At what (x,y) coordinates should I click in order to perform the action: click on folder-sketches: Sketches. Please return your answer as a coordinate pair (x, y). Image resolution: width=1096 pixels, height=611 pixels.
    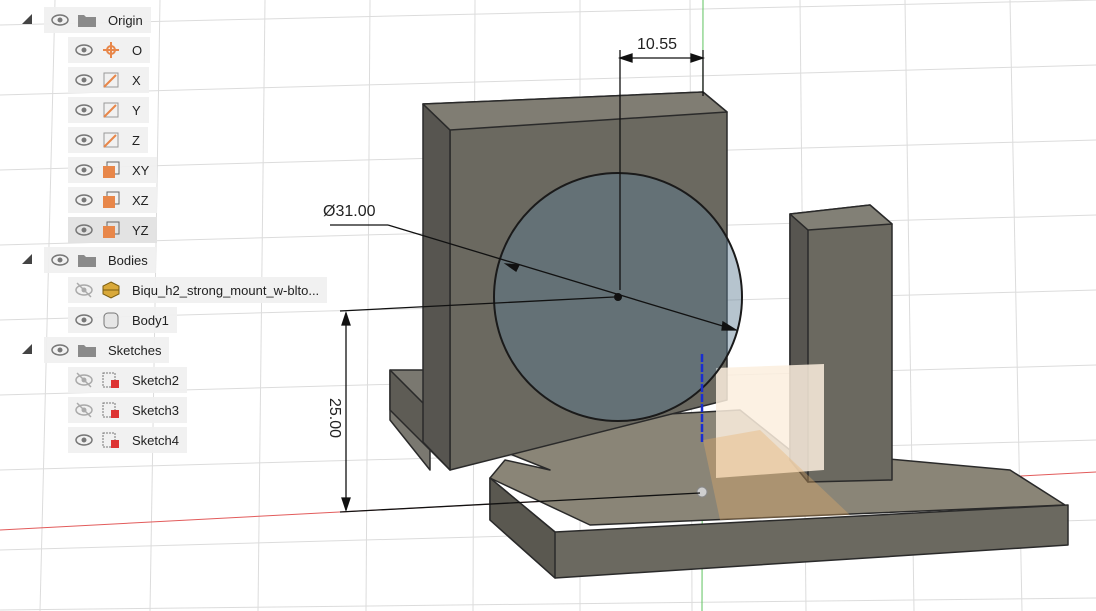
    Looking at the image, I should click on (107, 350).